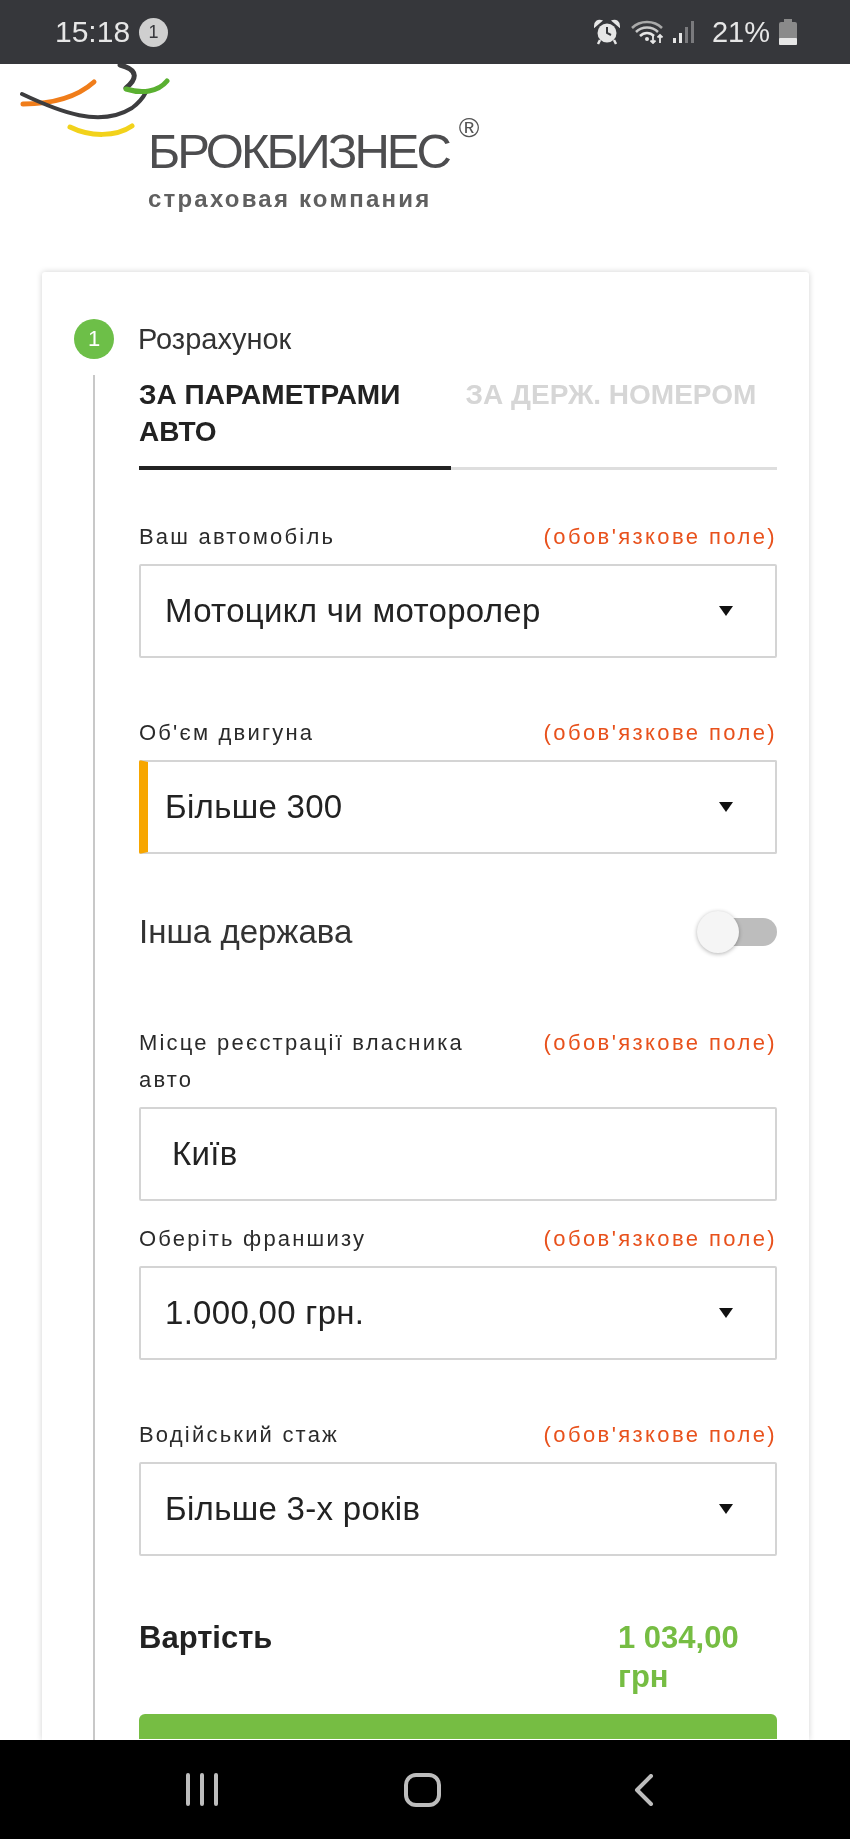 This screenshot has width=850, height=1839. Describe the element at coordinates (290, 199) in the screenshot. I see `brand-tagline: страховая компания` at that location.